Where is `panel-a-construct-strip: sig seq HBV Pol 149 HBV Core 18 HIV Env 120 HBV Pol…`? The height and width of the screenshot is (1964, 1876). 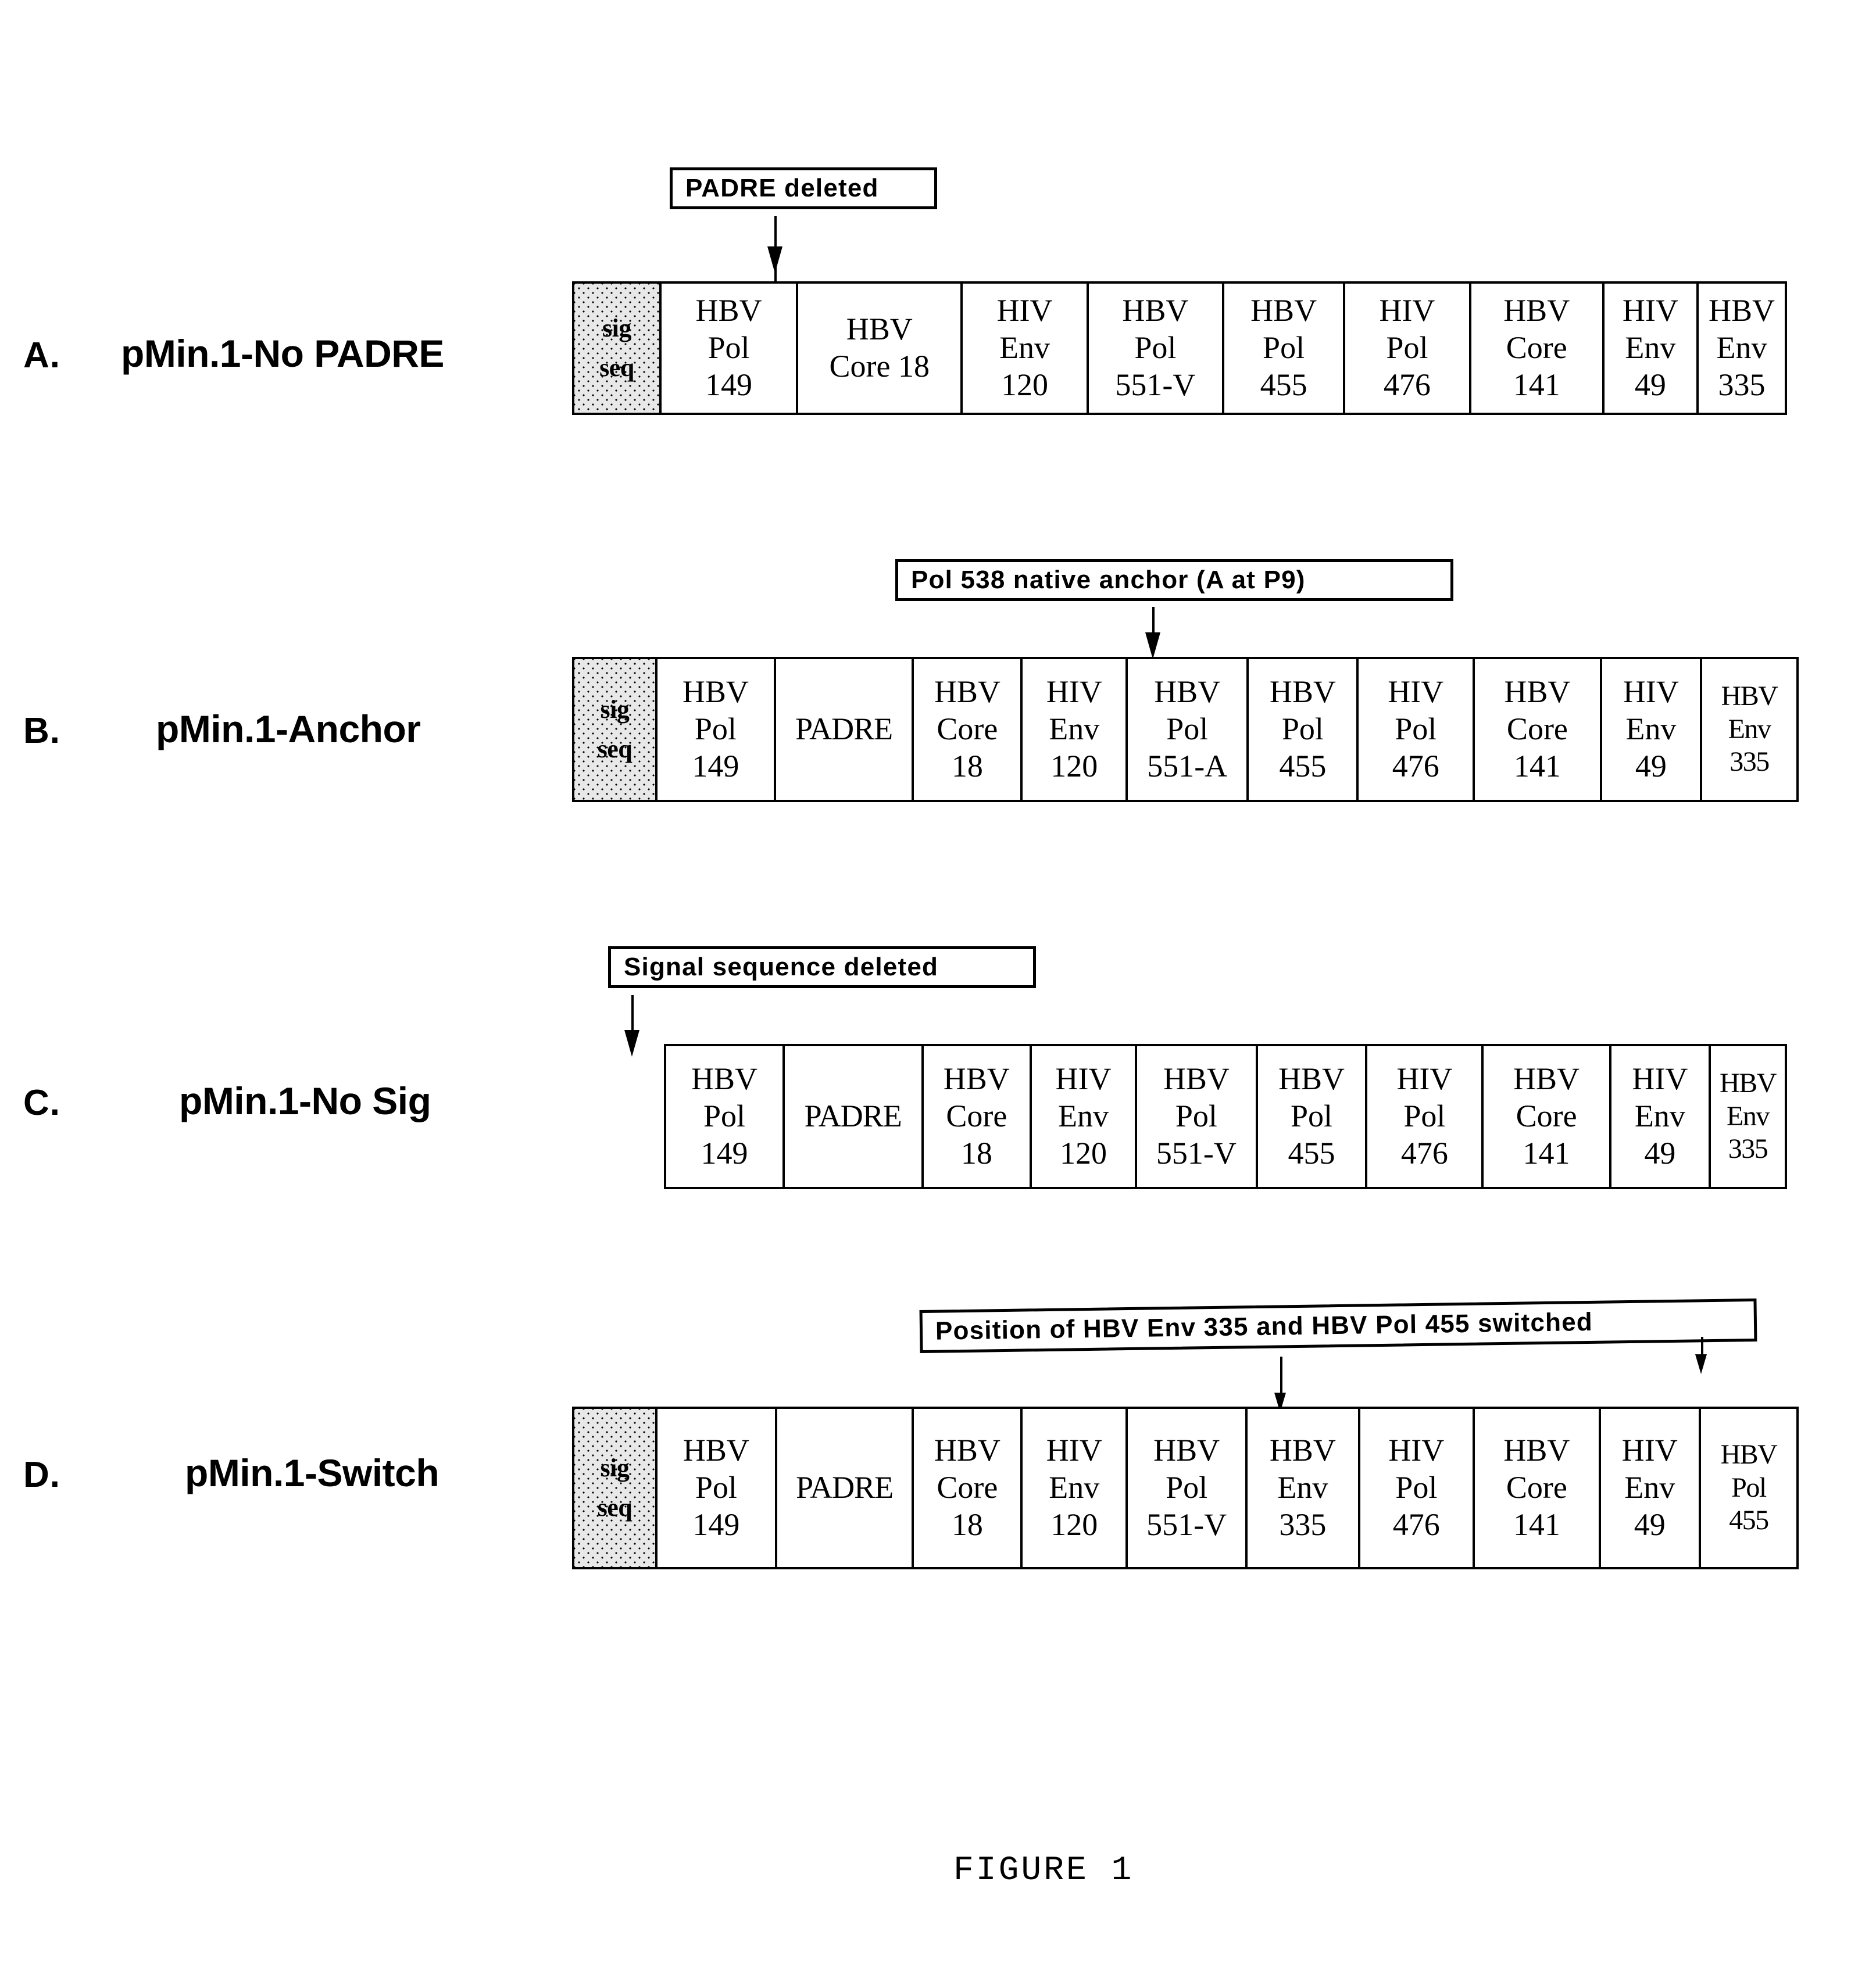 panel-a-construct-strip: sig seq HBV Pol 149 HBV Core 18 HIV Env 120 HBV Pol… is located at coordinates (1179, 348).